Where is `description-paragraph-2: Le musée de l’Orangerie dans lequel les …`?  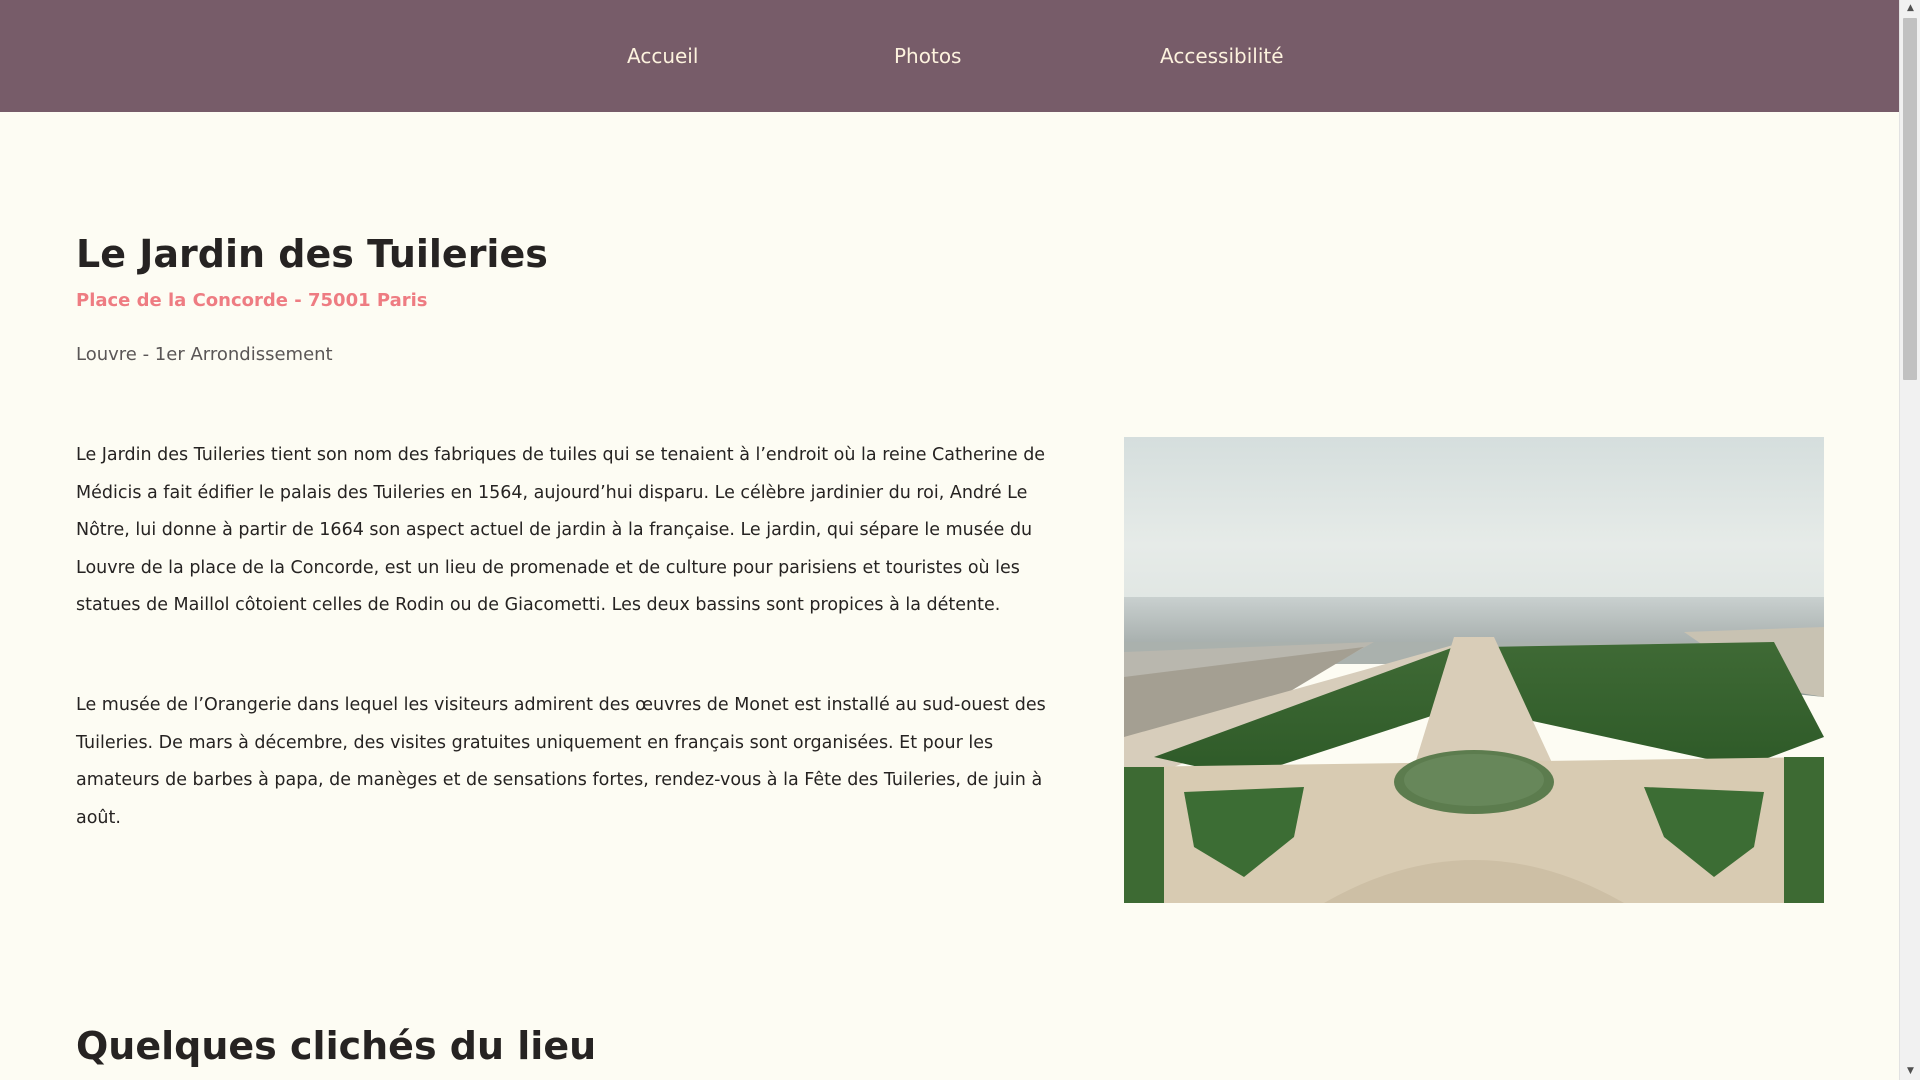 description-paragraph-2: Le musée de l’Orangerie dans lequel les … is located at coordinates (561, 761).